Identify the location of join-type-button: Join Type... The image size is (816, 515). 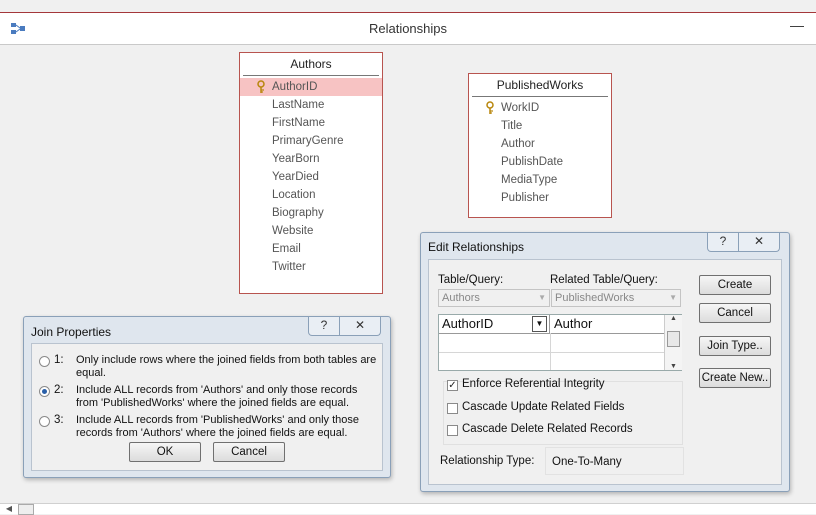
(735, 346).